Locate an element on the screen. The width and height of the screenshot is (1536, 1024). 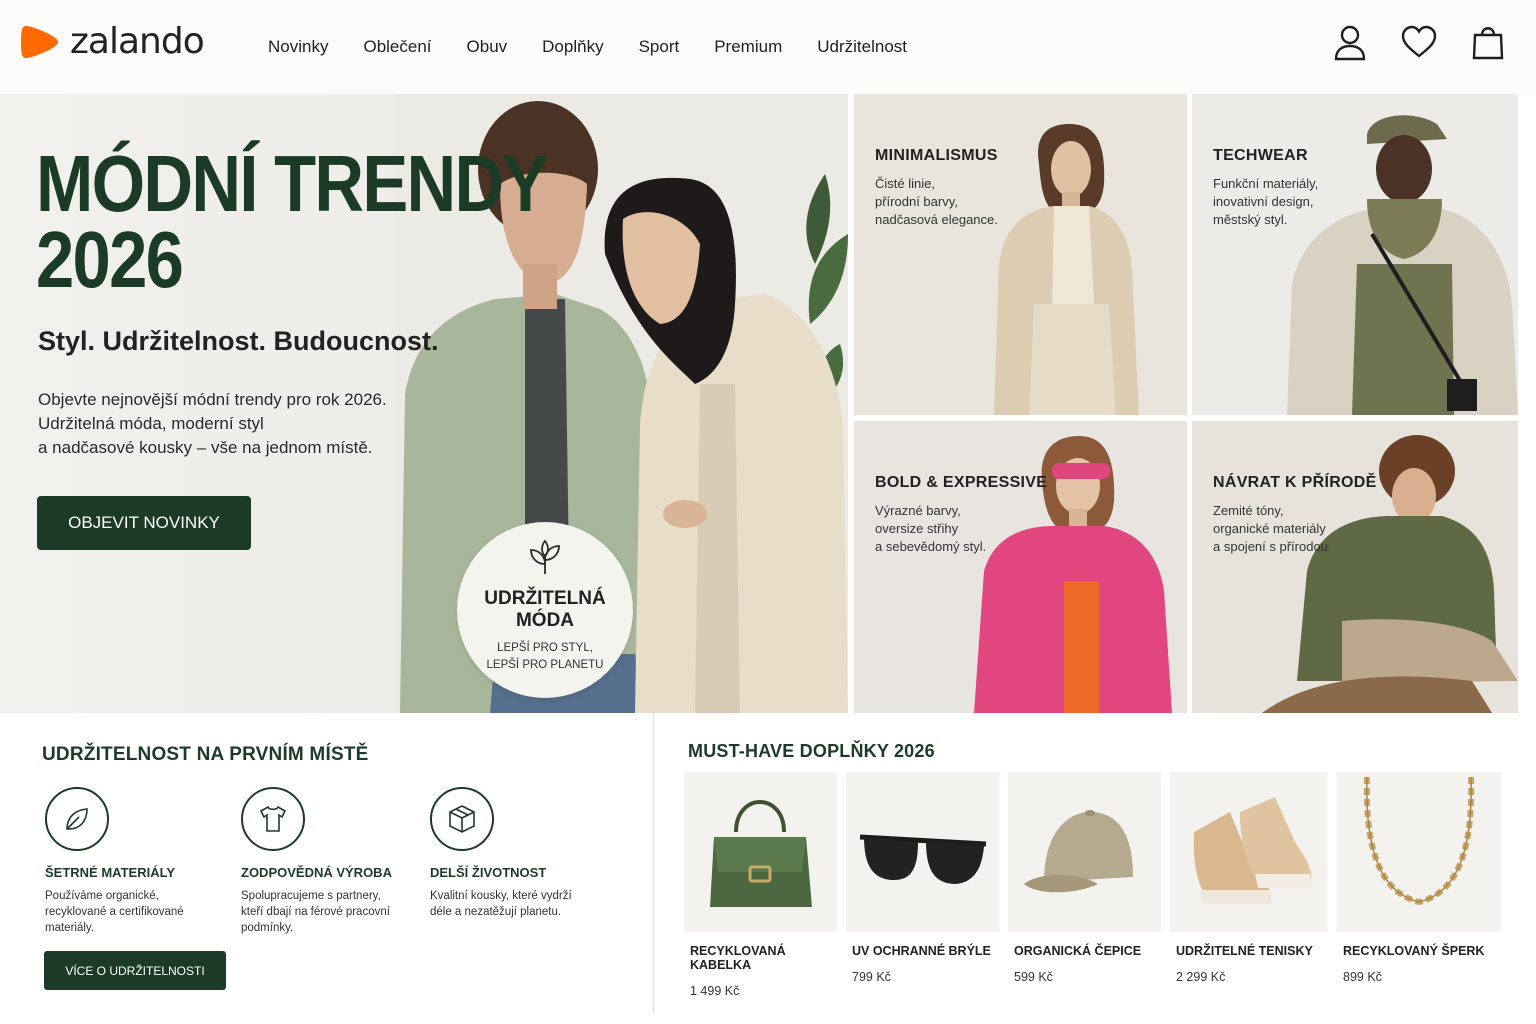
cap-icon is located at coordinates (1078, 851).